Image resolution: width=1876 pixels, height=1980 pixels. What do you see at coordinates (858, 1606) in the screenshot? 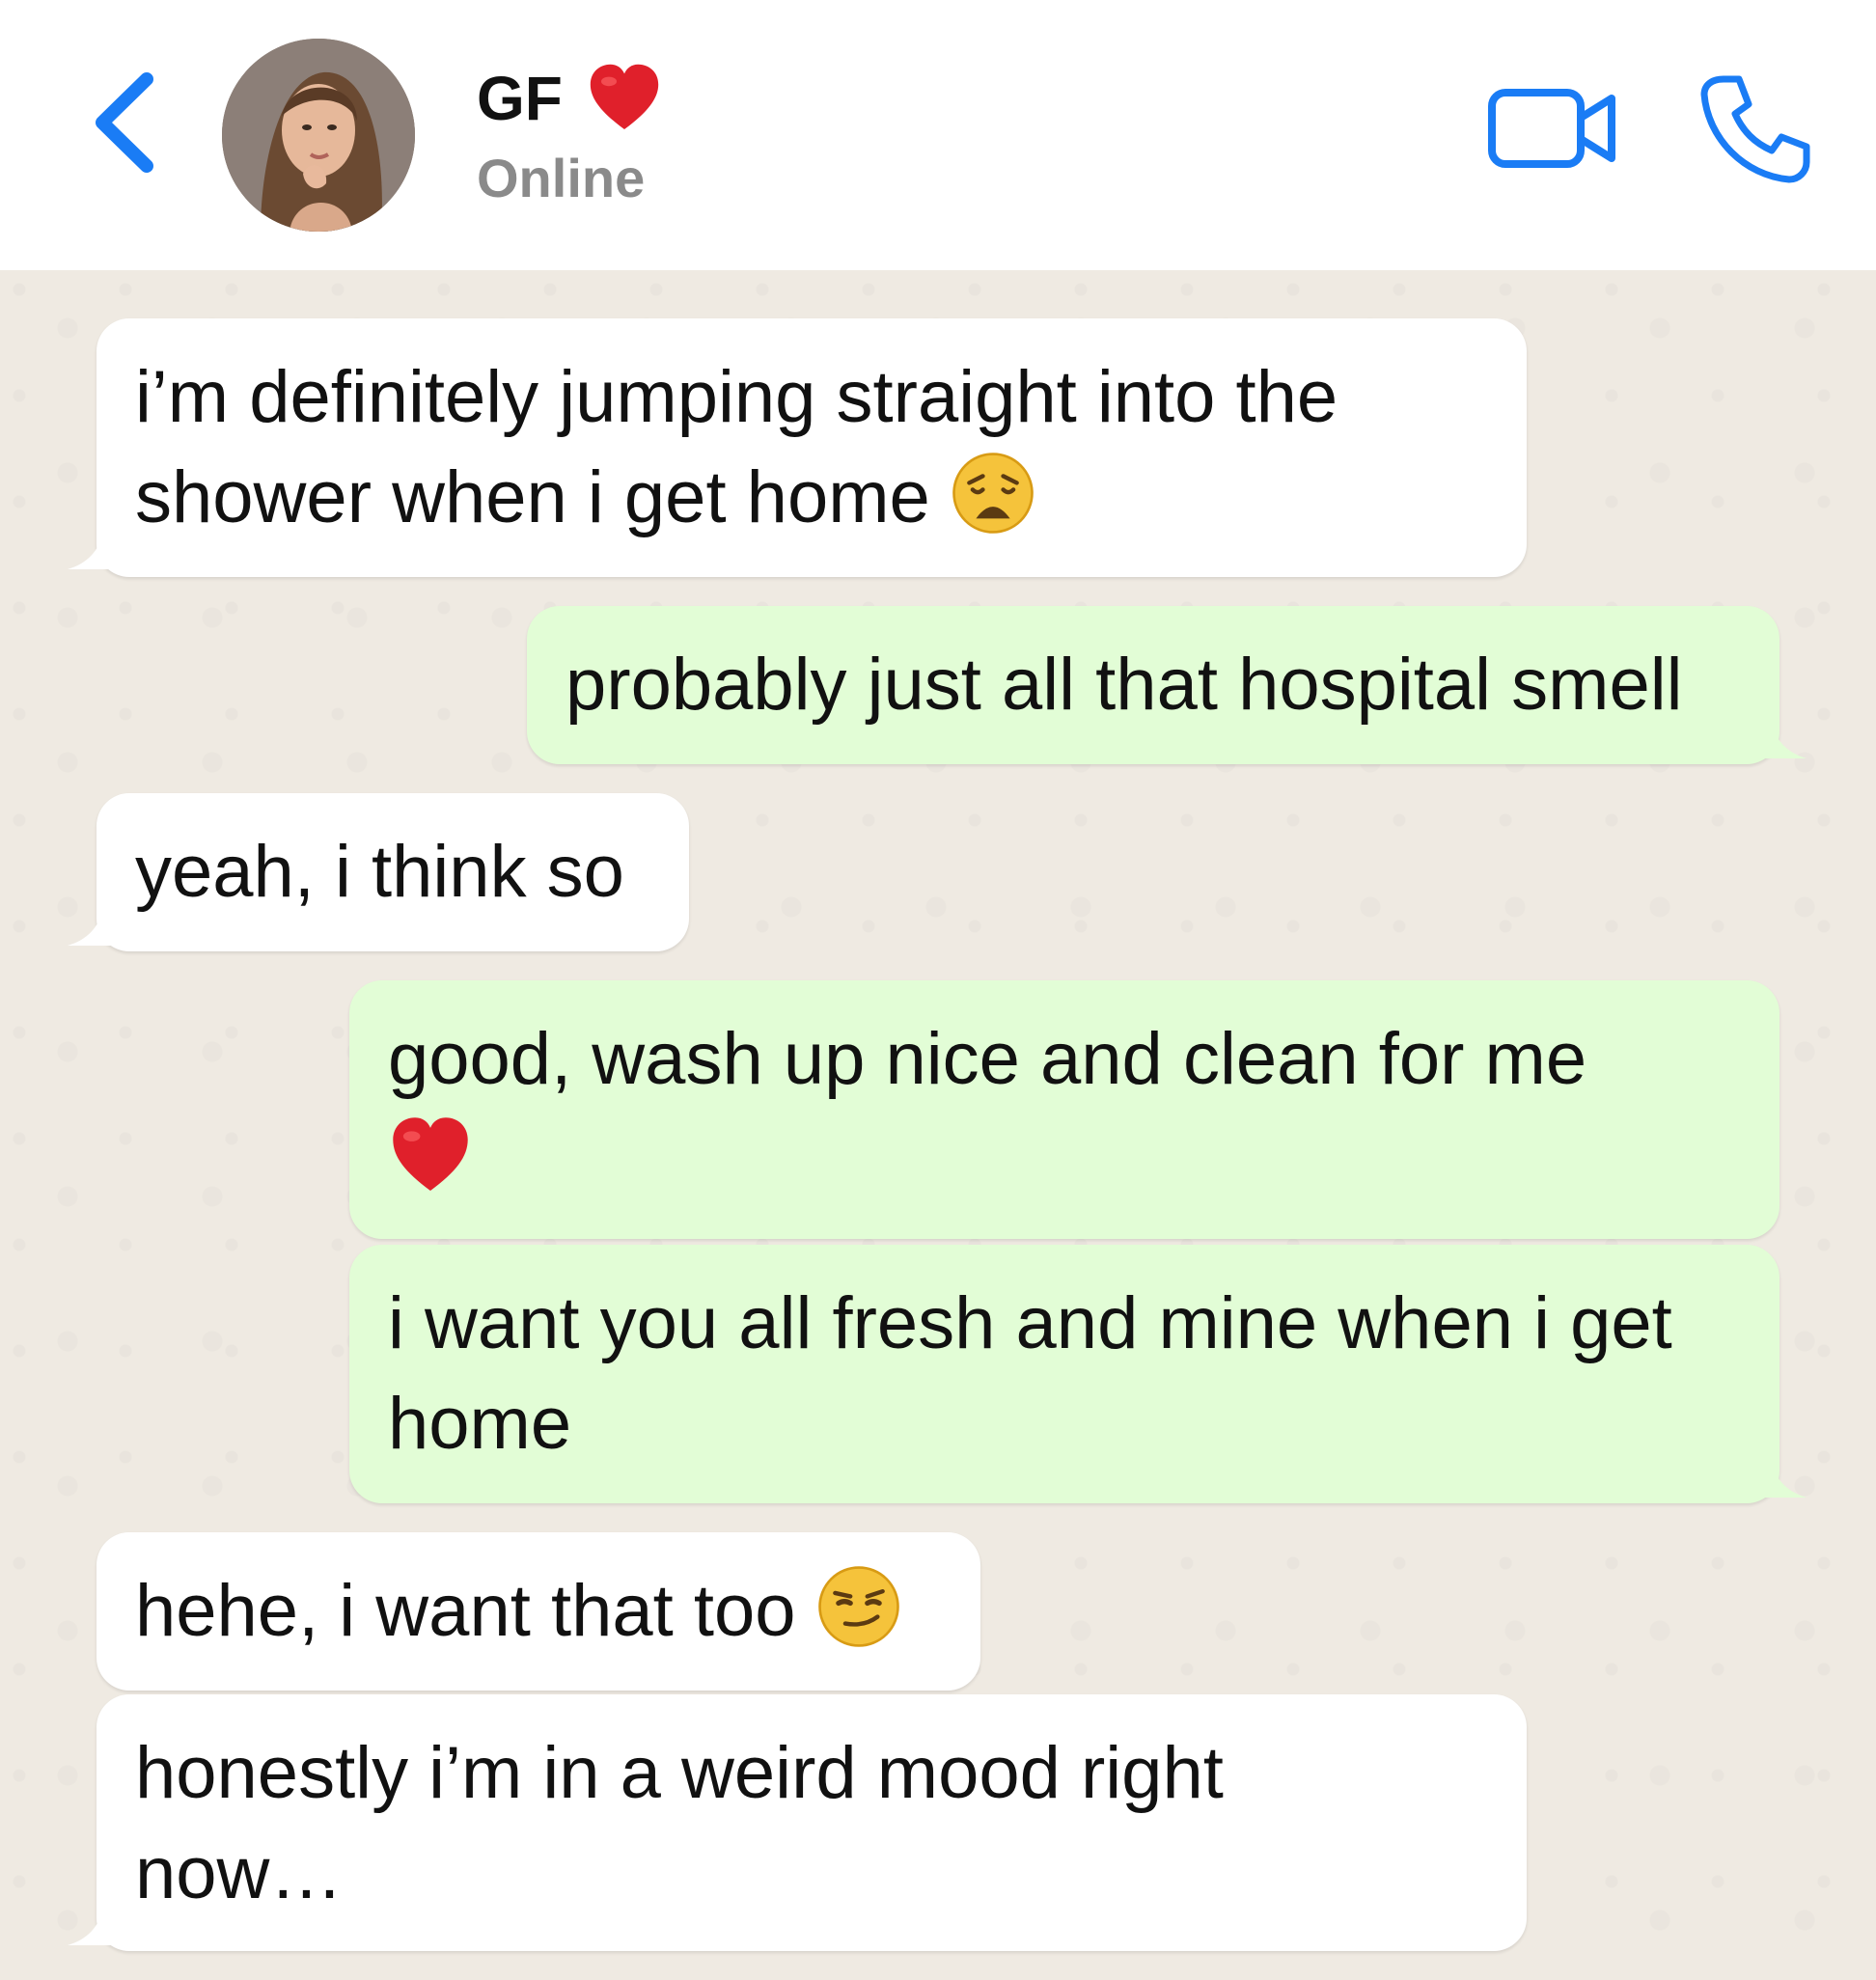
I see `smirking-face-emoji` at bounding box center [858, 1606].